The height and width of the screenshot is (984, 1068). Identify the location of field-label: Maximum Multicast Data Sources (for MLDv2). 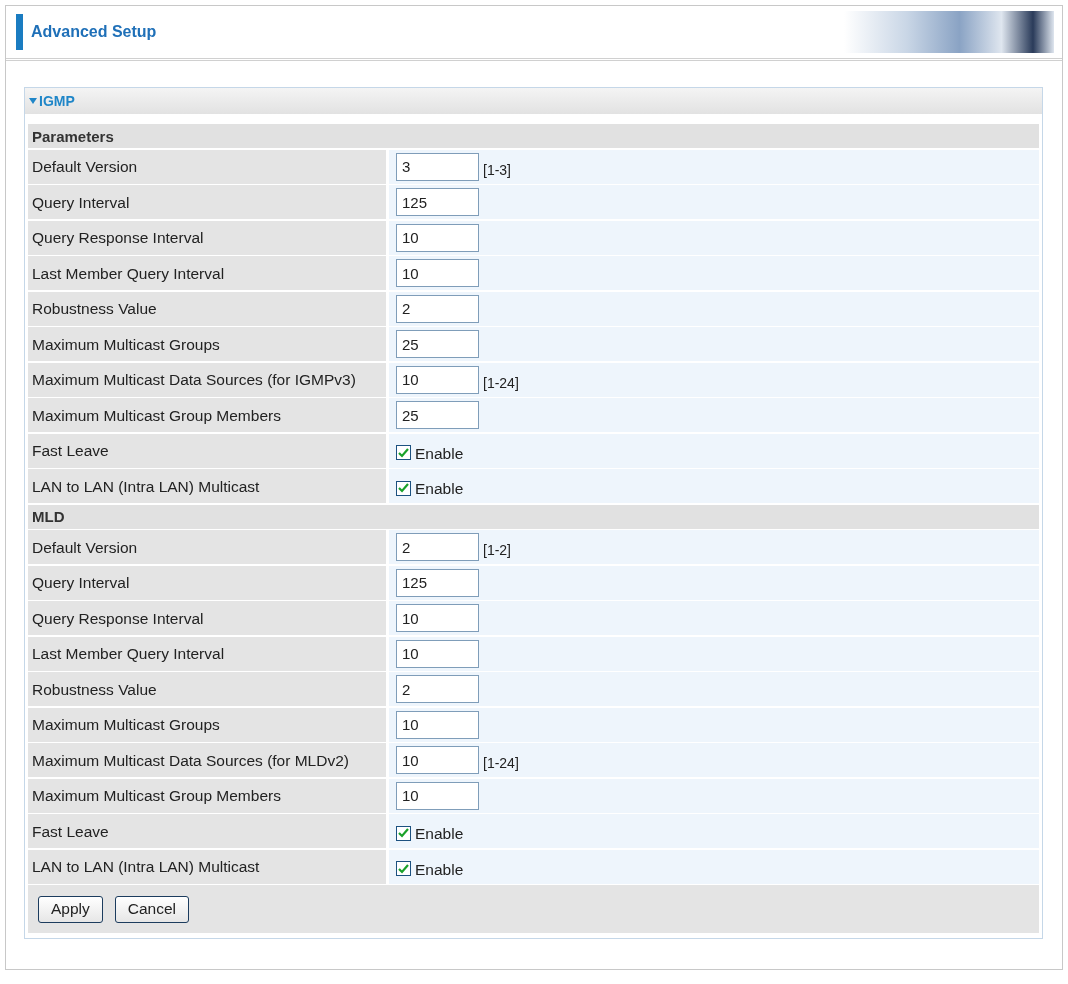
(207, 760).